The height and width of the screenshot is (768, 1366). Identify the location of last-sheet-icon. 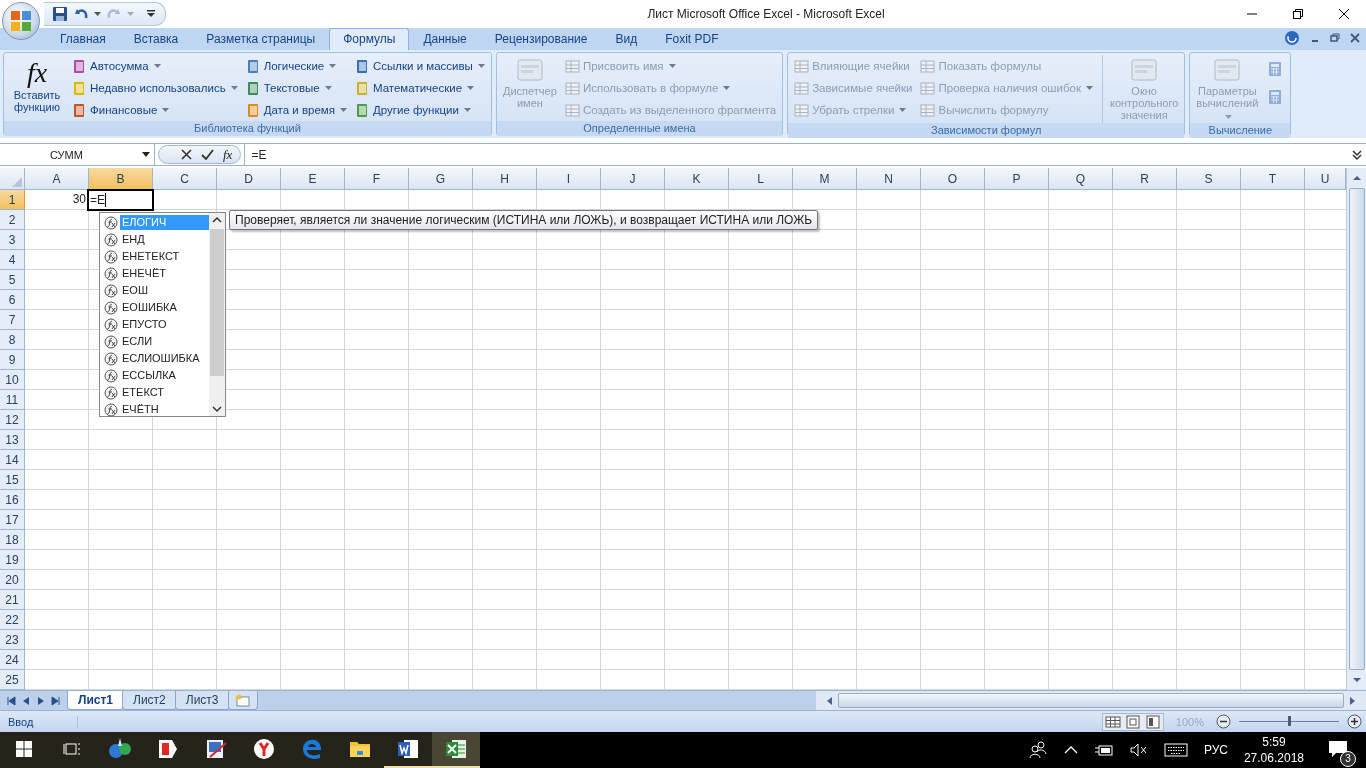
(56, 700).